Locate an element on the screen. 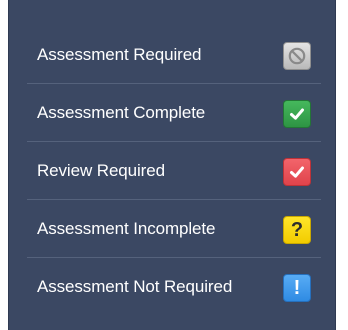 Image resolution: width=348 pixels, height=330 pixels. legend-item-assessment-required: Assessment Required is located at coordinates (174, 55).